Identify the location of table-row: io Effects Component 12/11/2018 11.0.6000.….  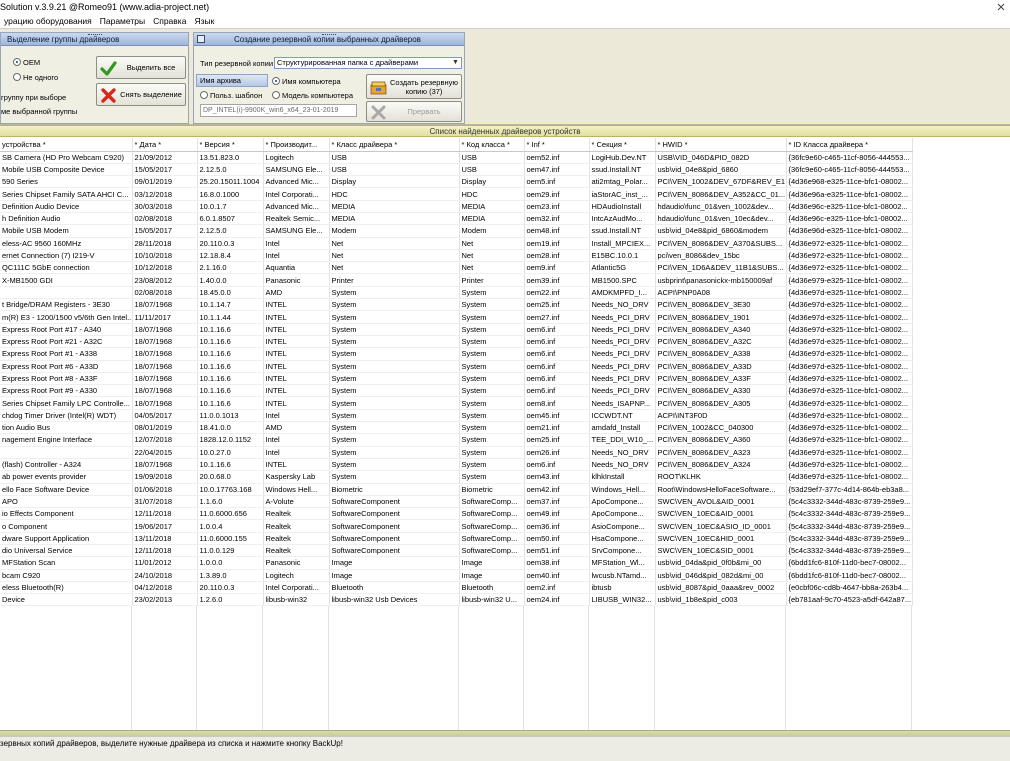
(456, 514).